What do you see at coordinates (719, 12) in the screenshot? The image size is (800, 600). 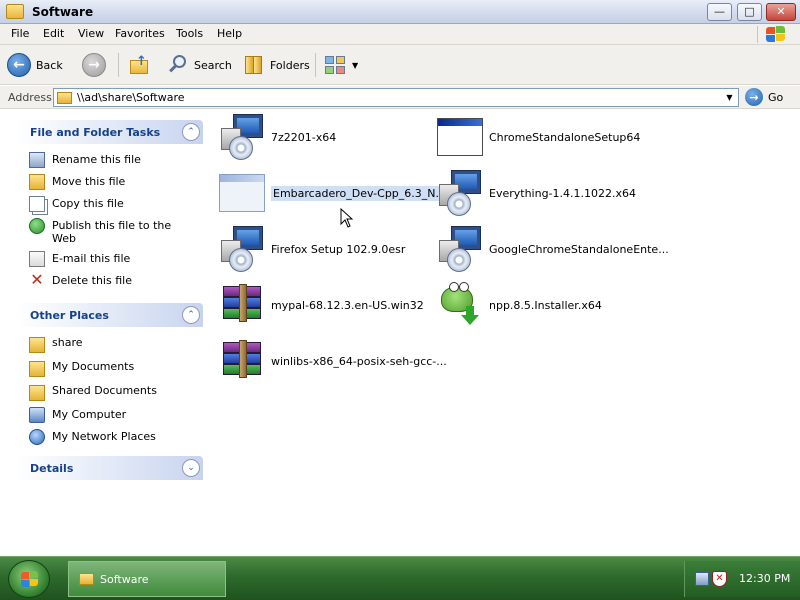 I see `minimize-button: —` at bounding box center [719, 12].